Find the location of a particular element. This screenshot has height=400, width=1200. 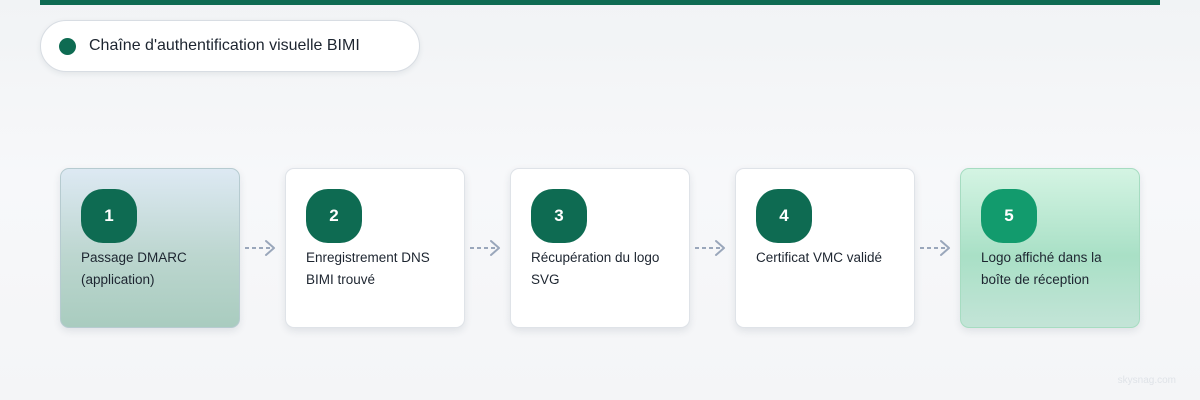

step-number-badge: 1 is located at coordinates (109, 216).